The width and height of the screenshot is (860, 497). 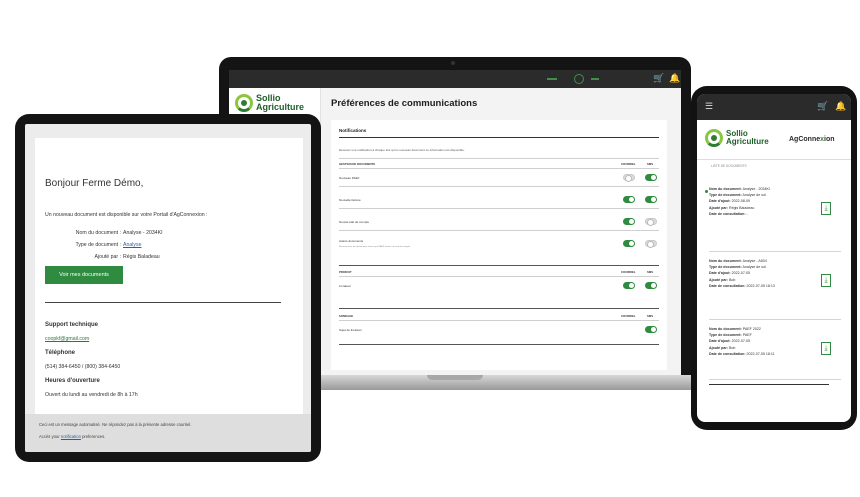 What do you see at coordinates (107, 257) in the screenshot?
I see `field-label: Ajouté par :` at bounding box center [107, 257].